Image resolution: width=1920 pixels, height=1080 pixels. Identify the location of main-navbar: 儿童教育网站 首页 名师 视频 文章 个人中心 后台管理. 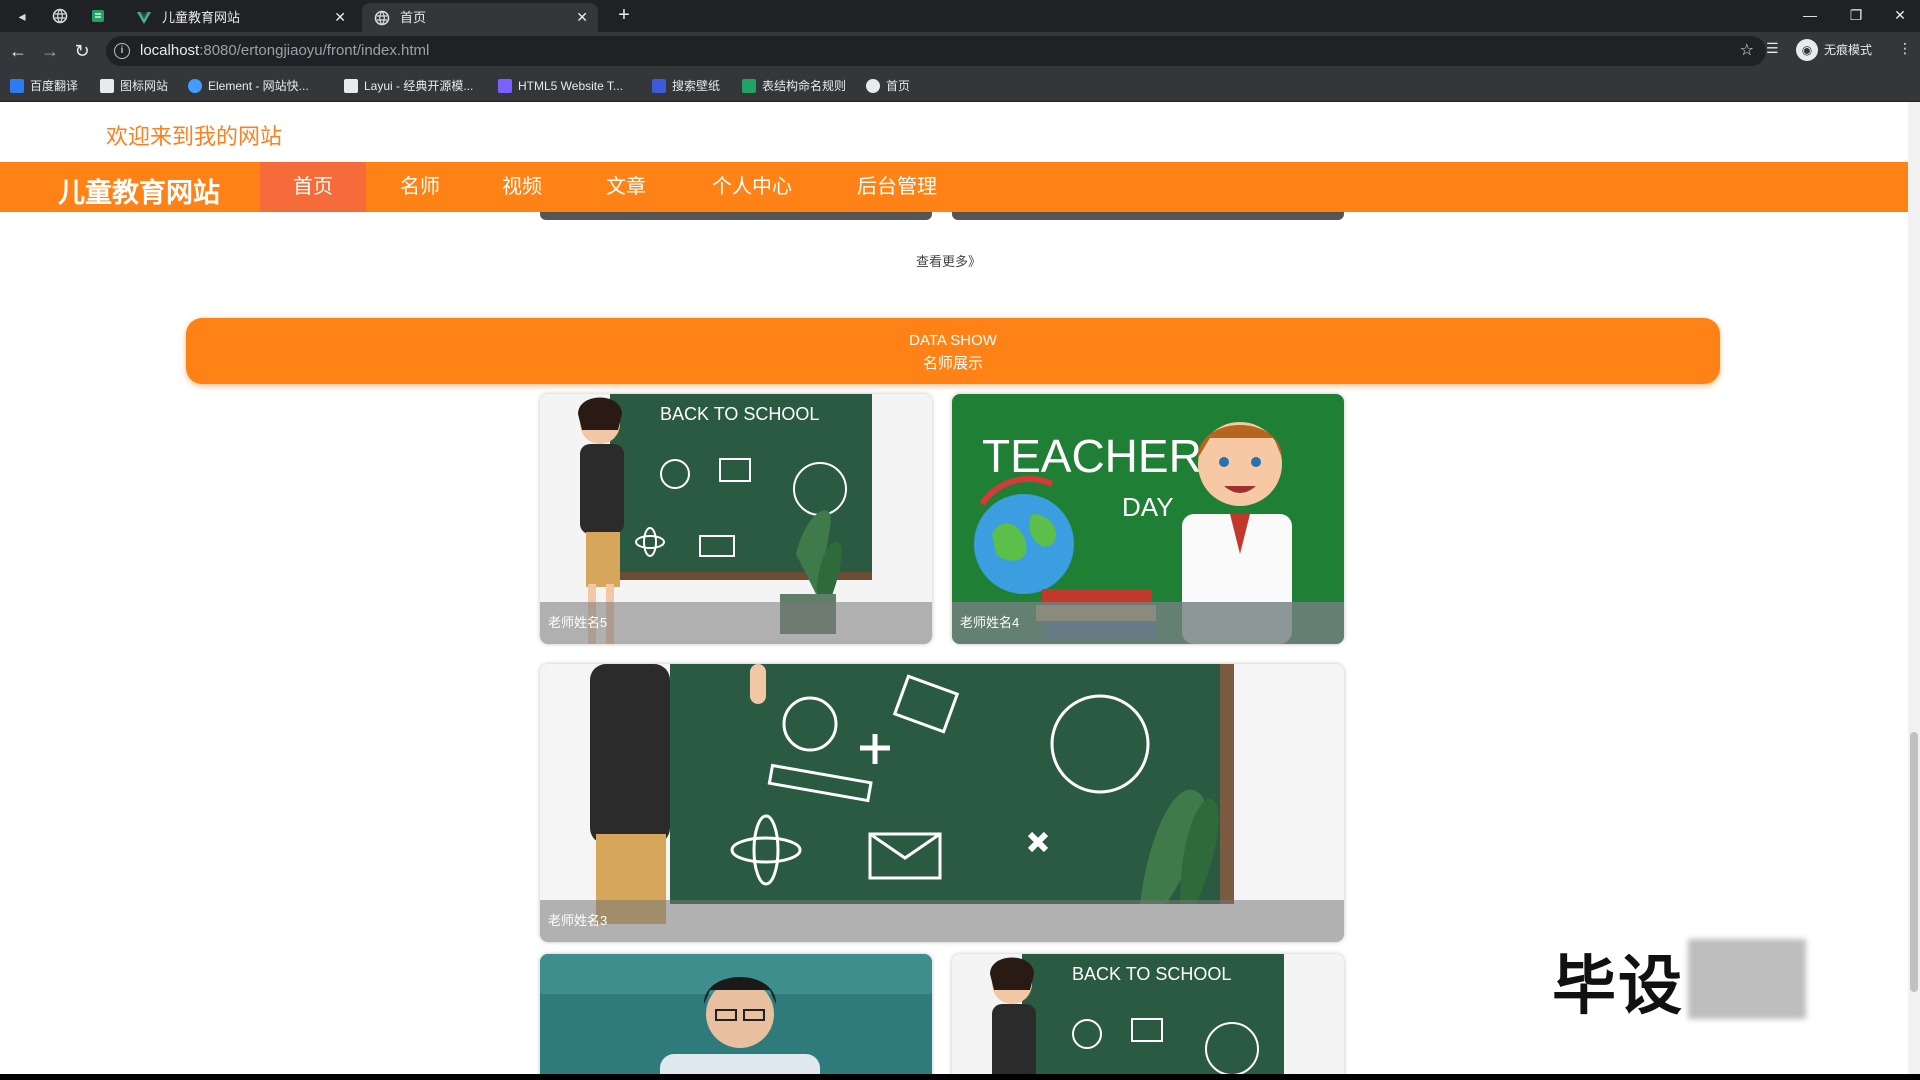
(954, 187).